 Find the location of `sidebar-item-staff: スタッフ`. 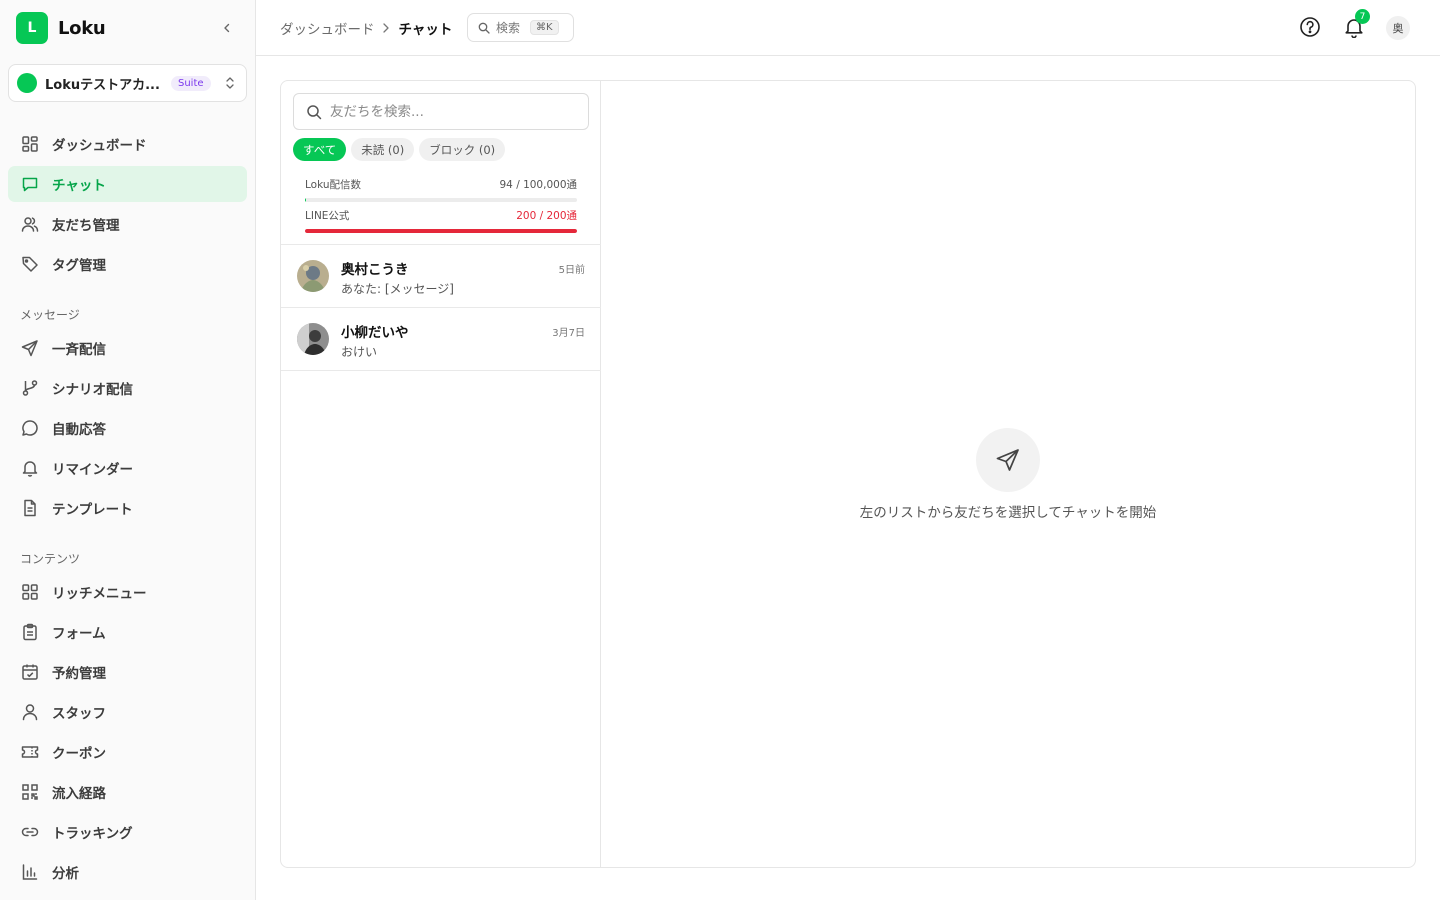

sidebar-item-staff: スタッフ is located at coordinates (127, 712).